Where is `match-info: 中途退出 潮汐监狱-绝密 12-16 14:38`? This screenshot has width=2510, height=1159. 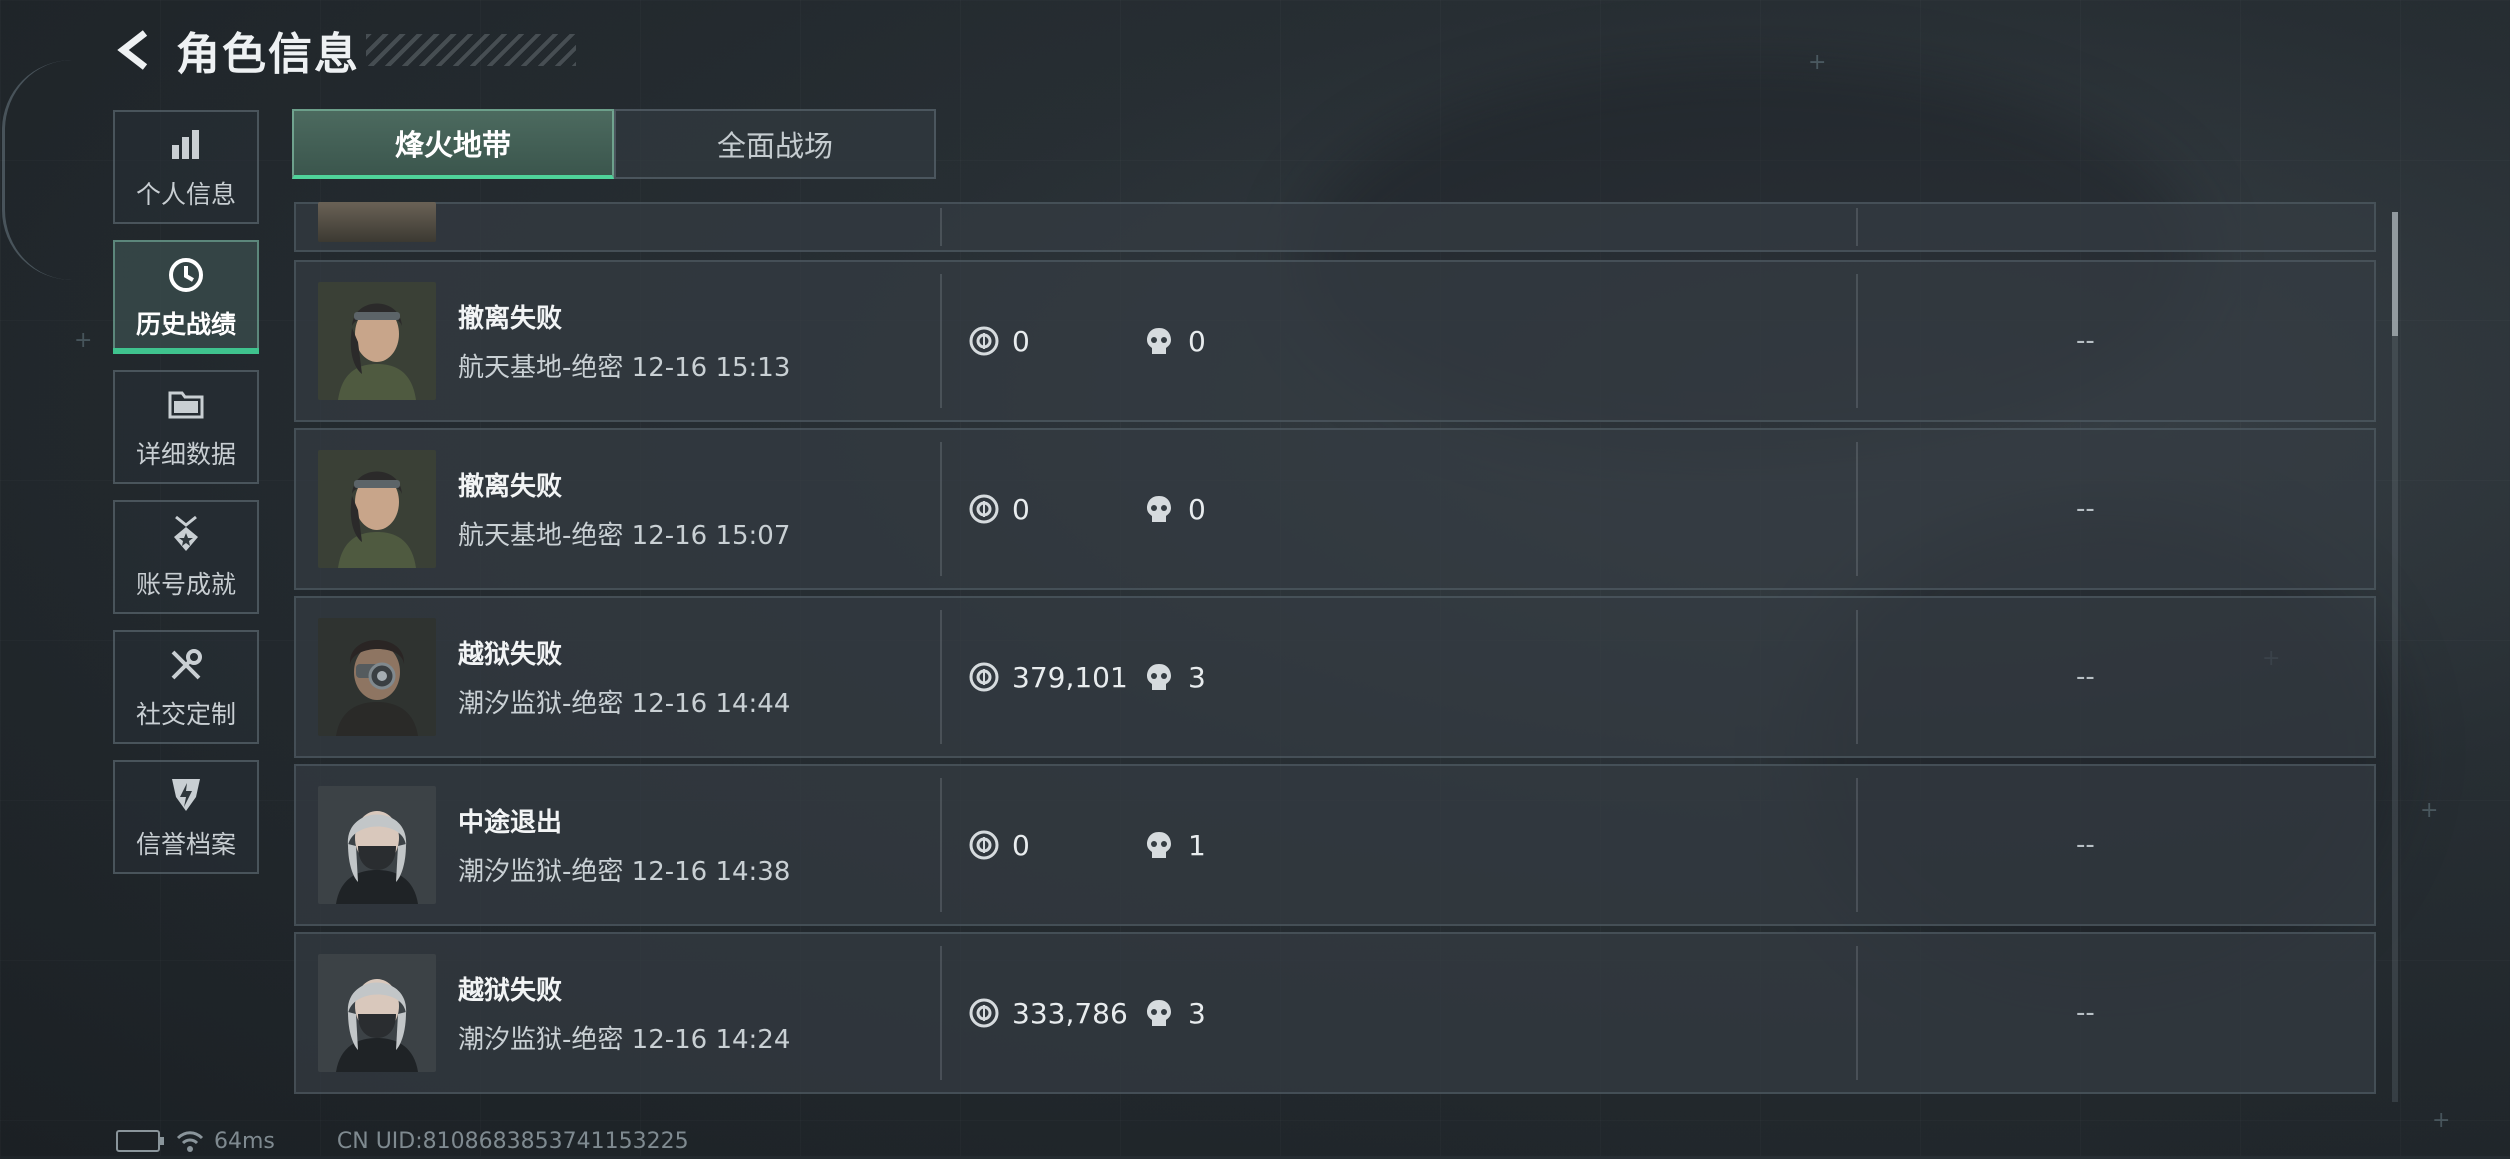
match-info: 中途退出 潮汐监狱-绝密 12-16 14:38 is located at coordinates (683, 845).